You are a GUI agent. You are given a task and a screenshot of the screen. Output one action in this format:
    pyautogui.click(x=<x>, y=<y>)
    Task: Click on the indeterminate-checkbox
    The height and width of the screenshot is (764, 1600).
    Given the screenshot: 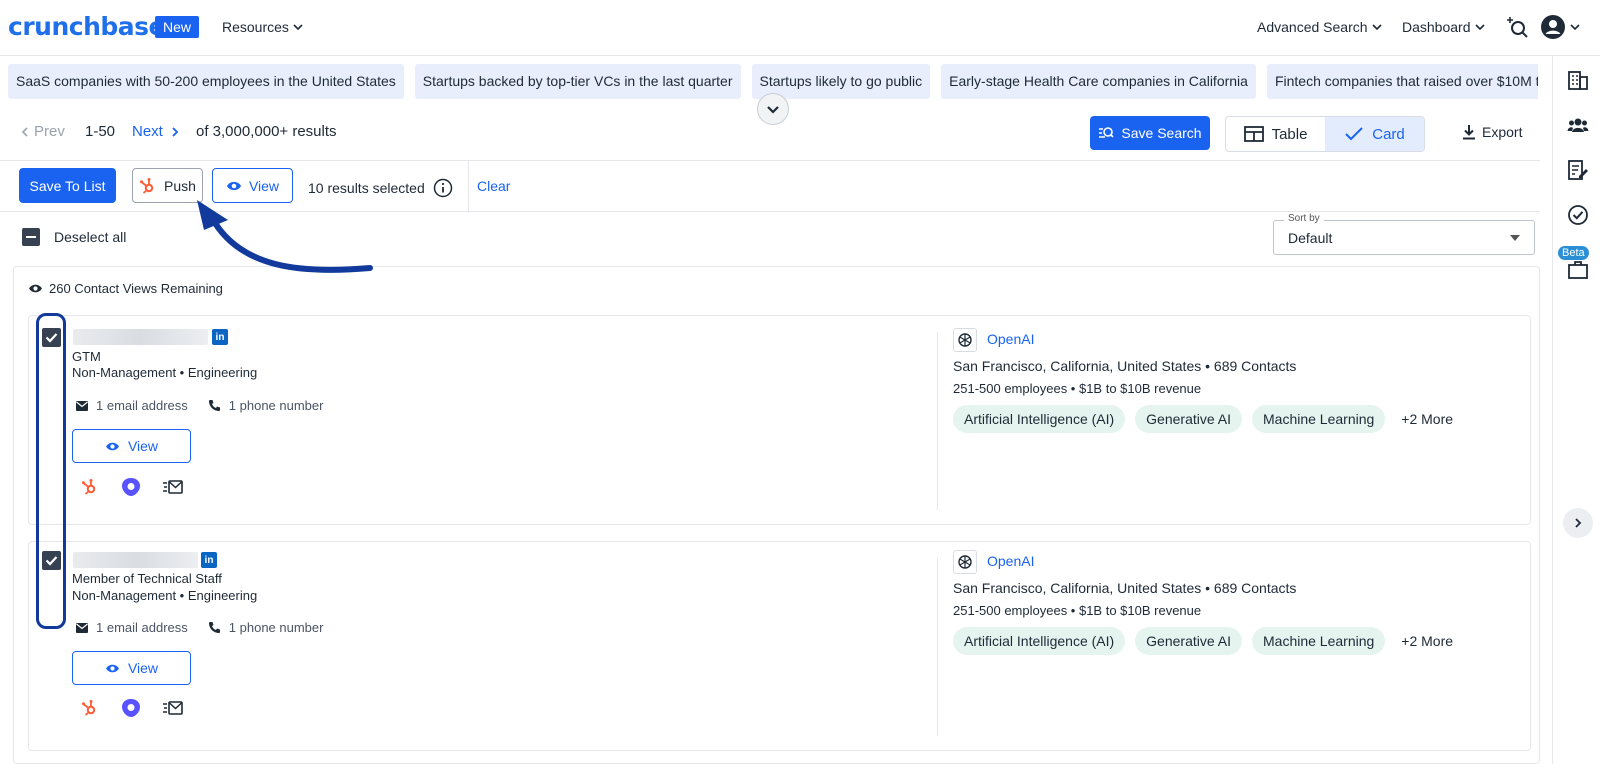 What is the action you would take?
    pyautogui.click(x=31, y=237)
    